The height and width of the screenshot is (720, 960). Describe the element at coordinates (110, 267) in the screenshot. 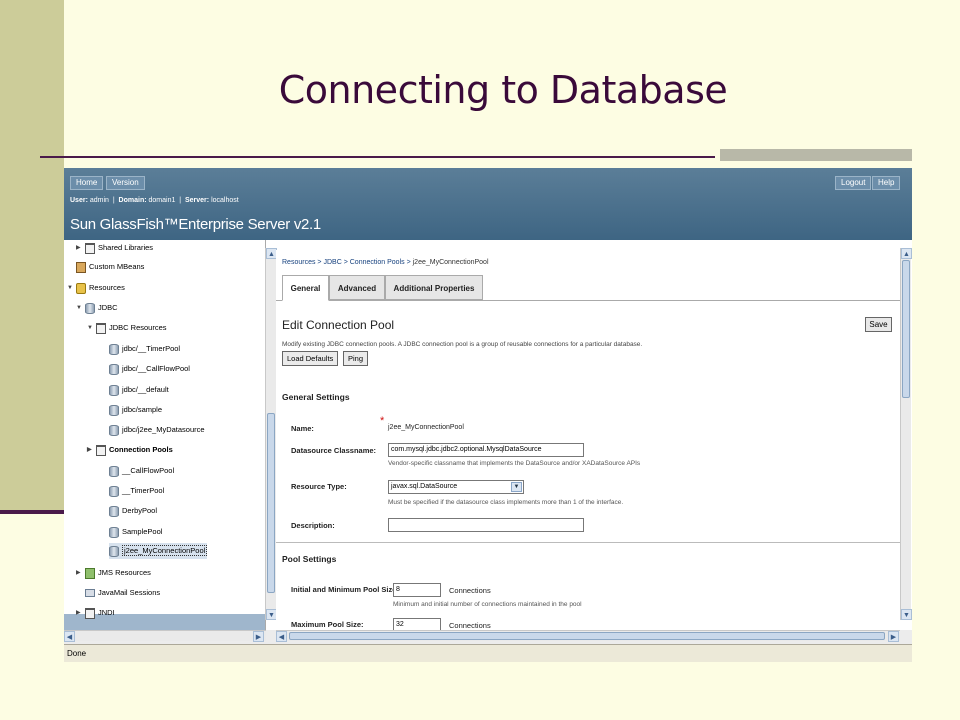

I see `tree-item-custom-mbeans: Custom MBeans` at that location.